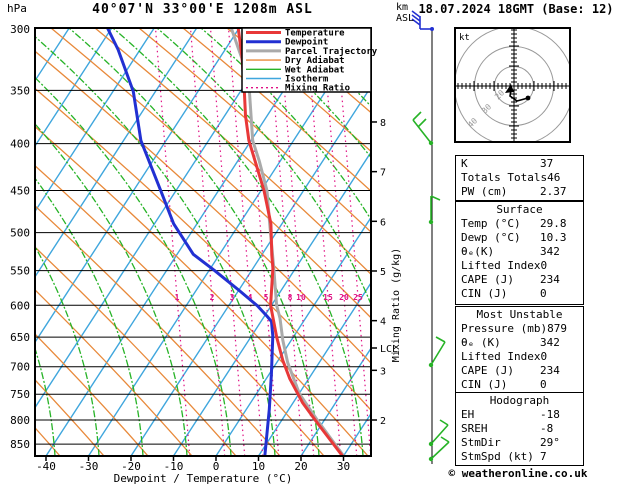  Describe the element at coordinates (207, 242) in the screenshot. I see `mixing-ratio-line` at that location.